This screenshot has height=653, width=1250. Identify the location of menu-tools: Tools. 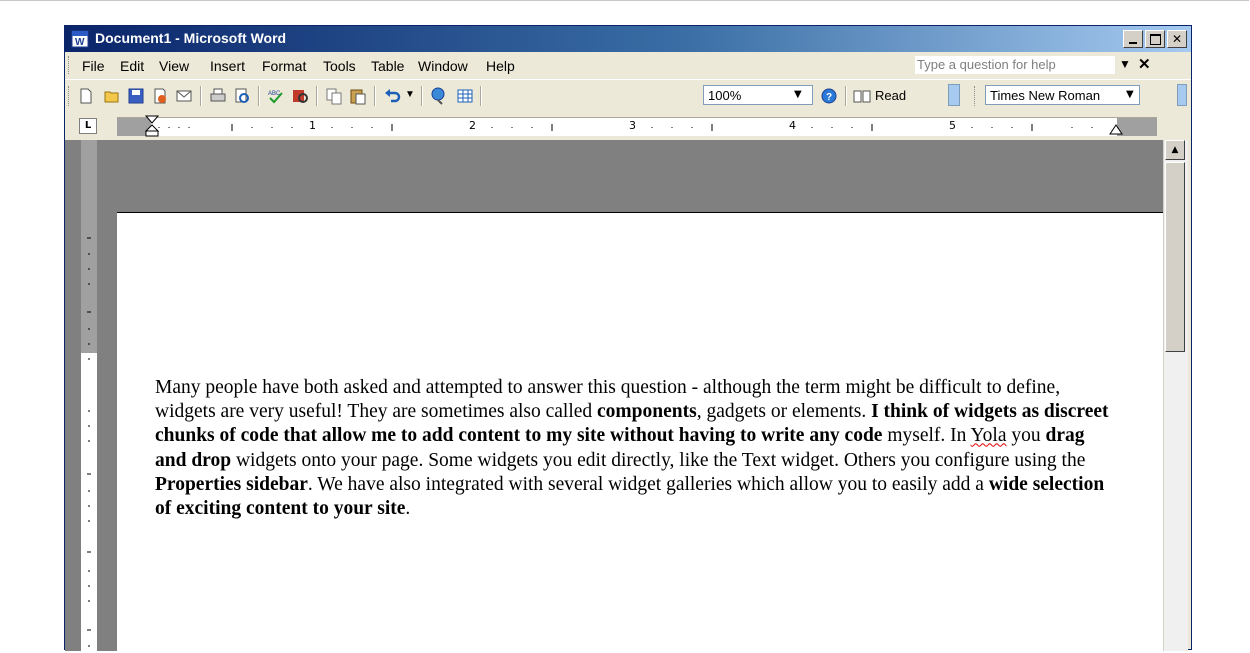
(339, 66).